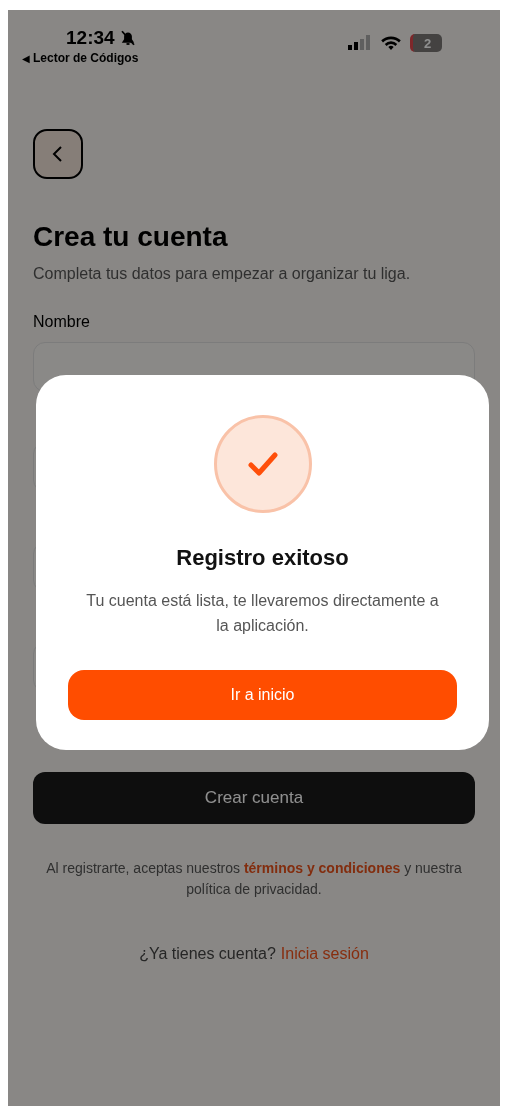 The height and width of the screenshot is (1106, 507). Describe the element at coordinates (131, 237) in the screenshot. I see `page-title: Crea tu cuenta` at that location.